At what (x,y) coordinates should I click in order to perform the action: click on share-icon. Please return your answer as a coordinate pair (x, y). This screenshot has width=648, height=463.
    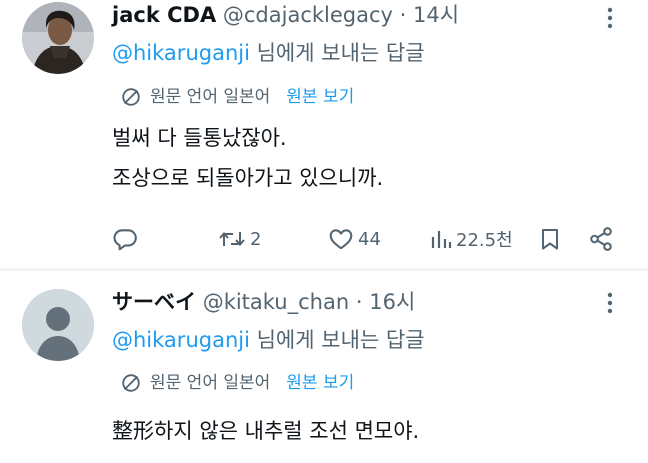
    Looking at the image, I should click on (601, 239).